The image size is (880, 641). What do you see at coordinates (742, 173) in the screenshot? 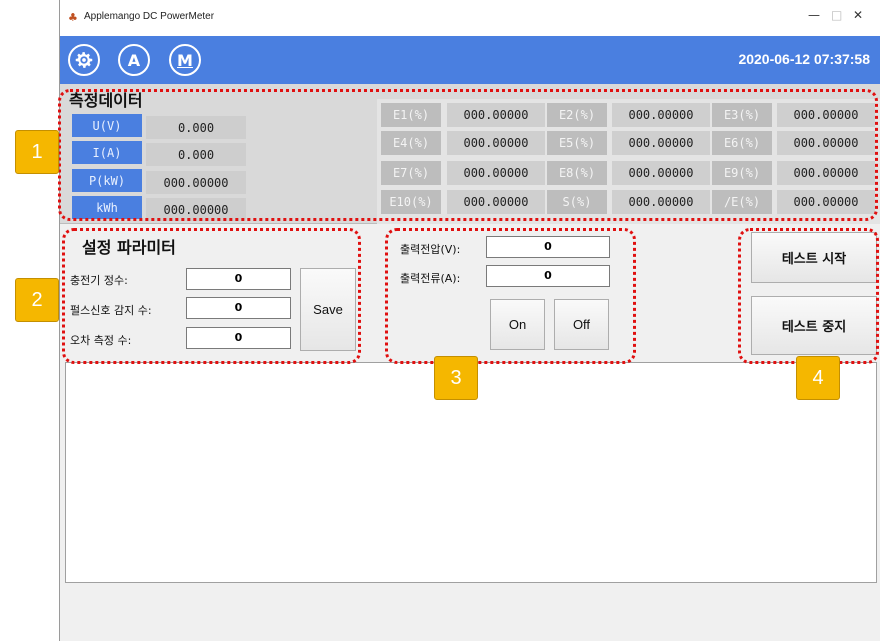
I see `error-label: E9(%)` at bounding box center [742, 173].